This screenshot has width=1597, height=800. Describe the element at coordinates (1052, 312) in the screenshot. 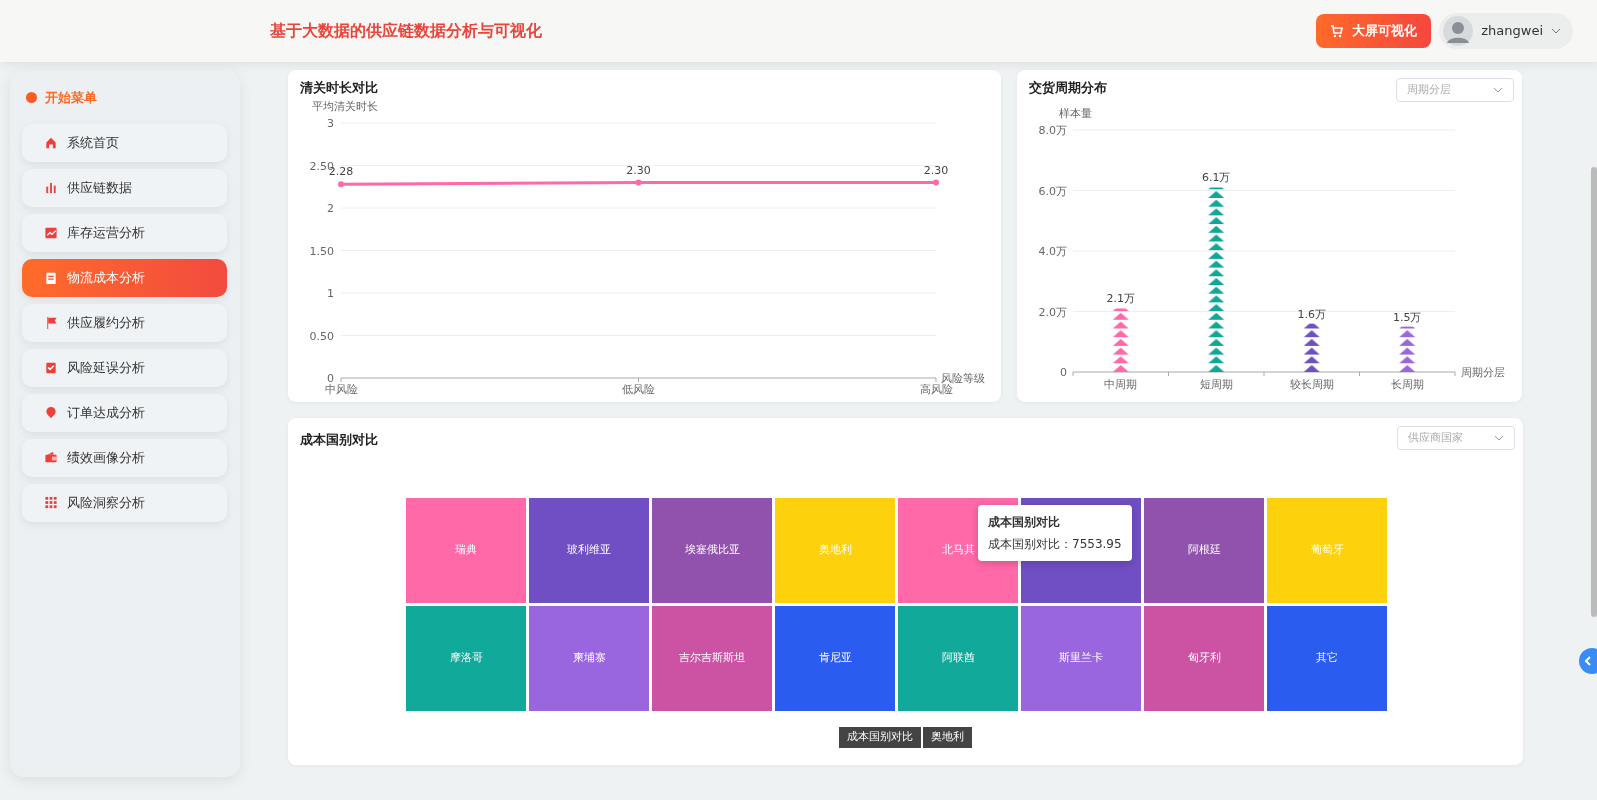

I see `axis-tick-label: 2.0万` at that location.